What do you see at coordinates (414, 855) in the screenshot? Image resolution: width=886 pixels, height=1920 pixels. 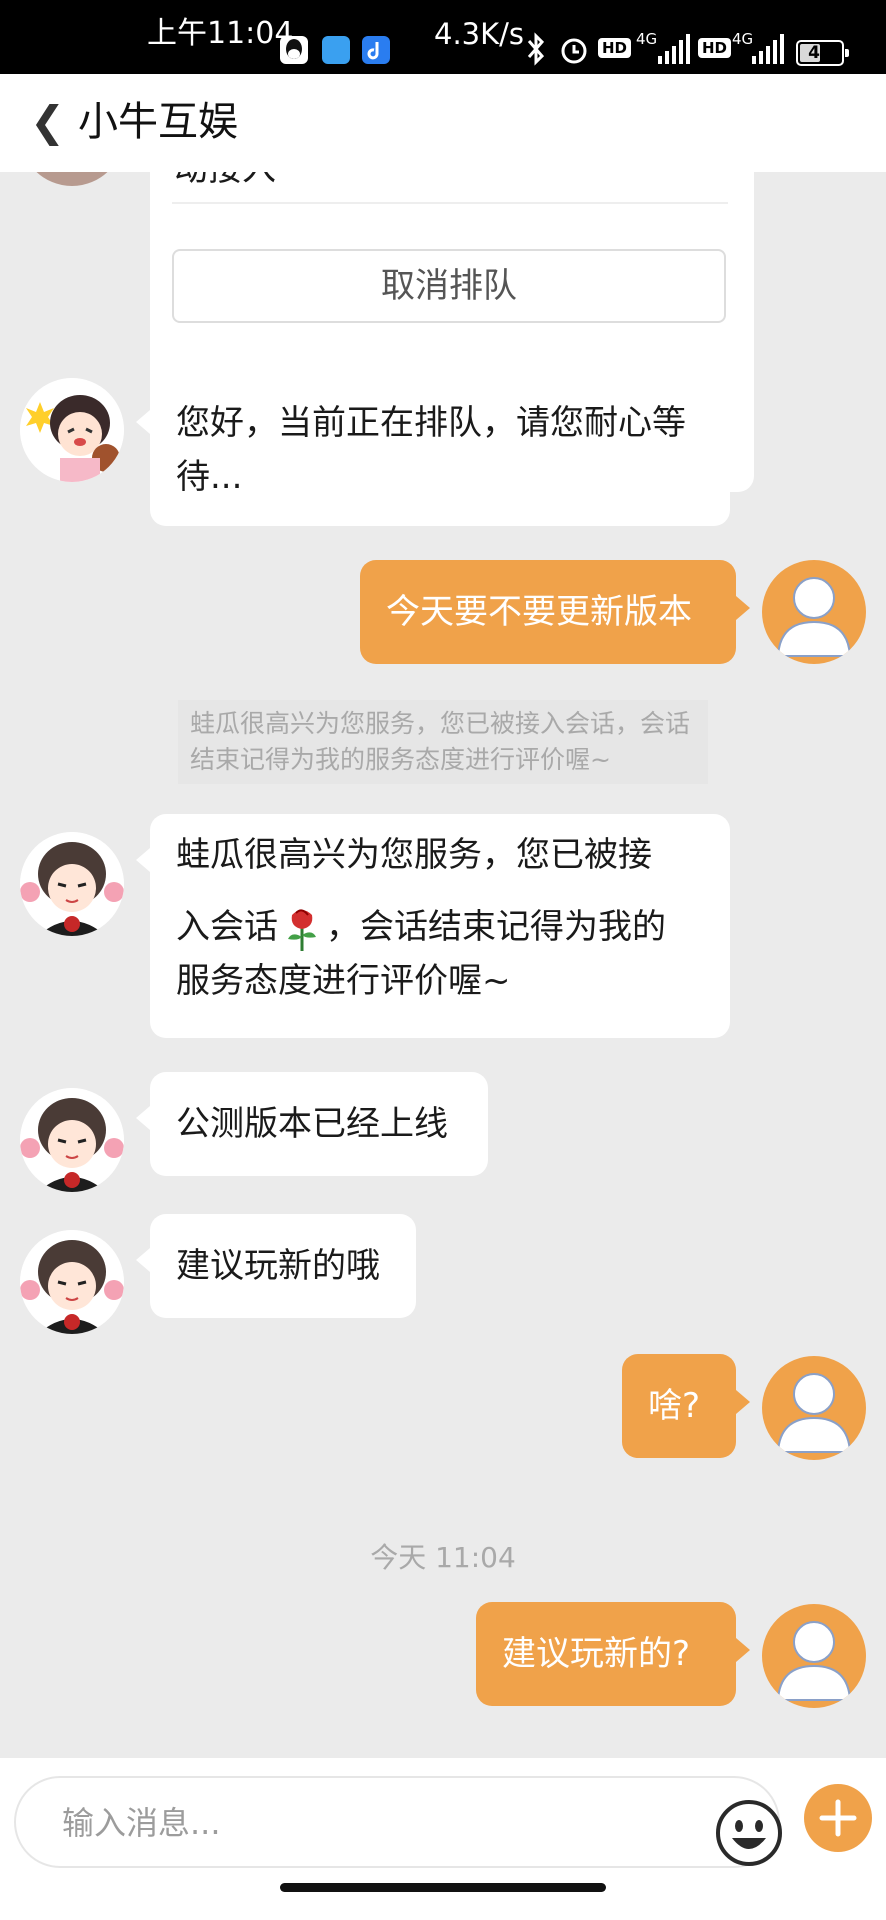 I see `message-text-line-1: 蛙瓜很高兴为您服务，您已被接` at bounding box center [414, 855].